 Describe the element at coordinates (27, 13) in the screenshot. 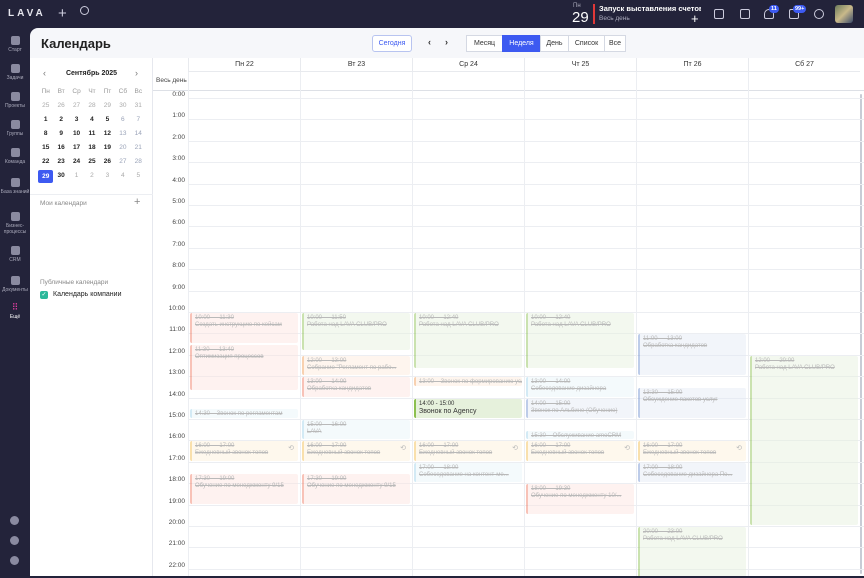

I see `logo: LAVA` at that location.